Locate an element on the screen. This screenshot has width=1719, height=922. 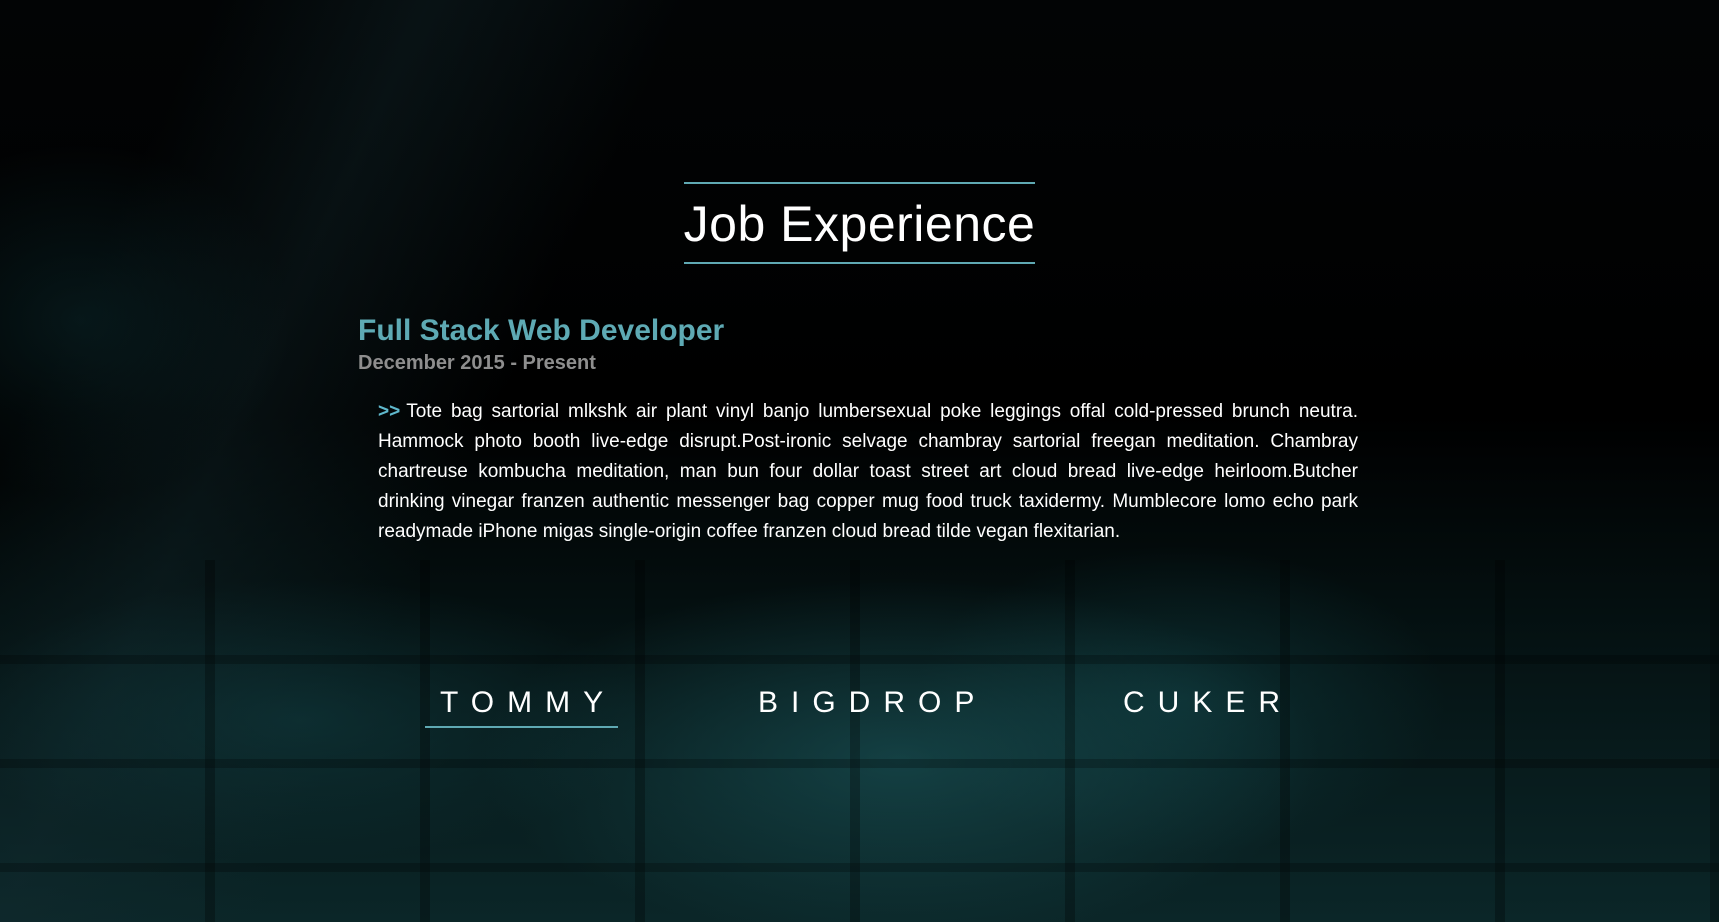
job-title: Full Stack Web Developer is located at coordinates (541, 330).